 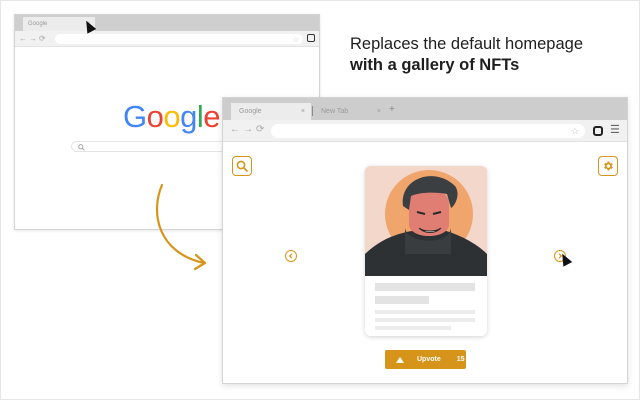 What do you see at coordinates (335, 111) in the screenshot?
I see `tab-label: New Tab` at bounding box center [335, 111].